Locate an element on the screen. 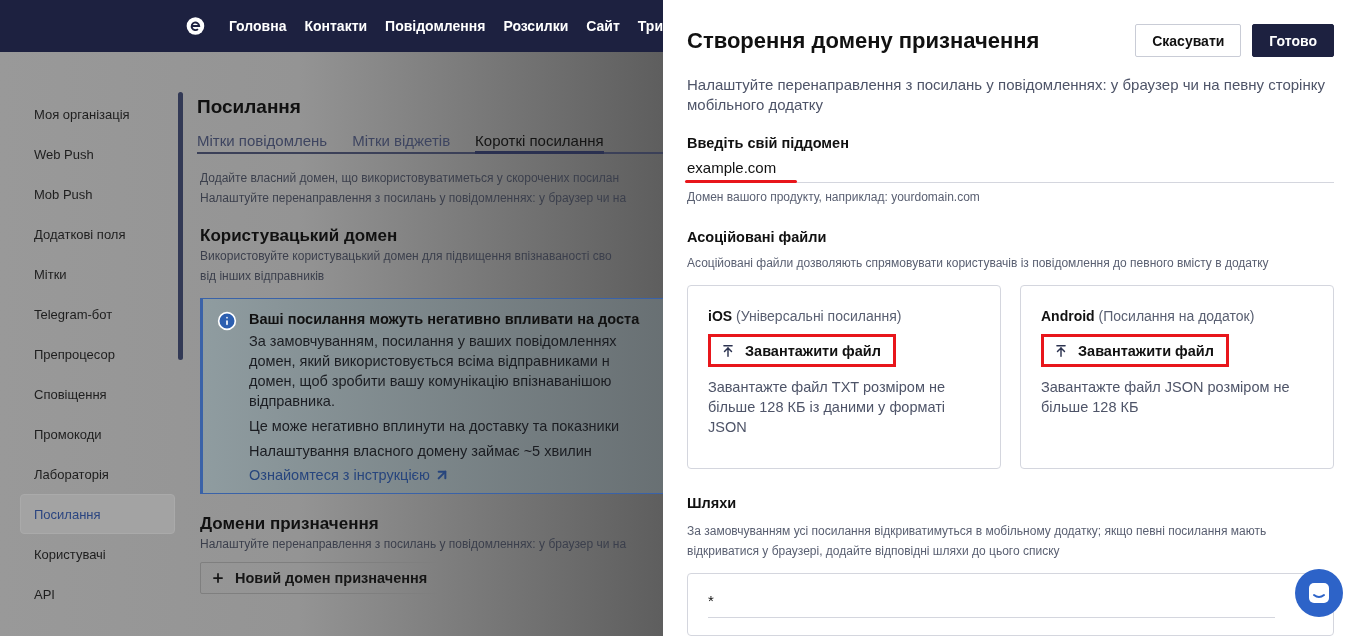  tab: Мітки повідомлень is located at coordinates (262, 143).